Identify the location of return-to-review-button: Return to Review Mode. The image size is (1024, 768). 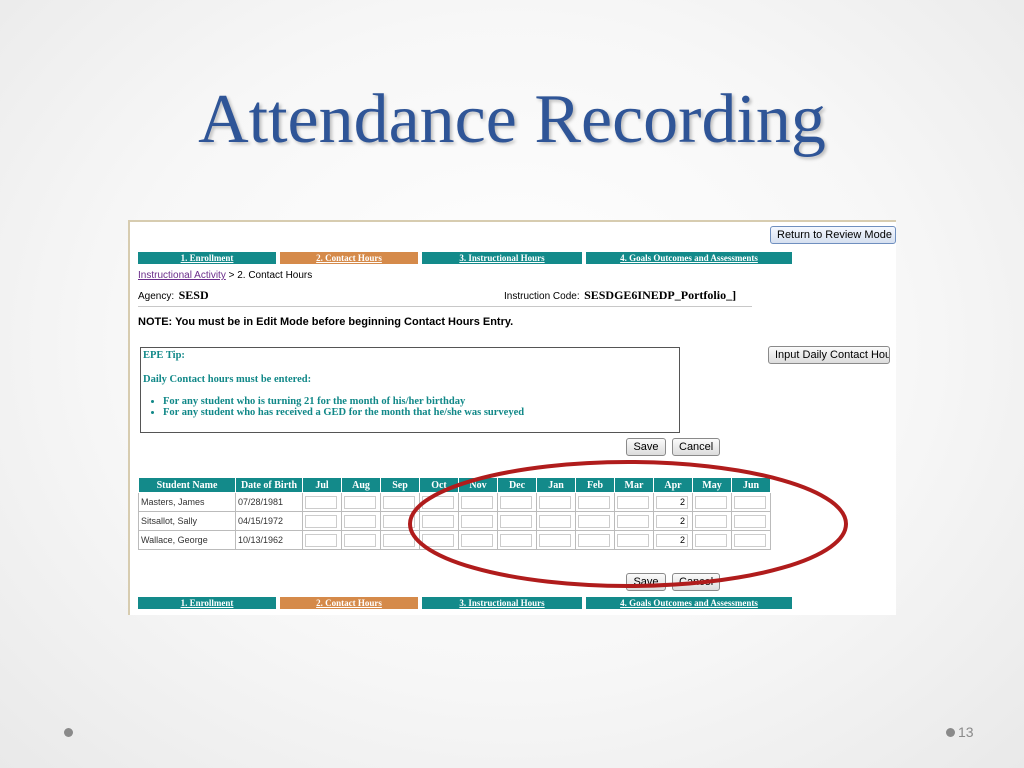
(833, 235).